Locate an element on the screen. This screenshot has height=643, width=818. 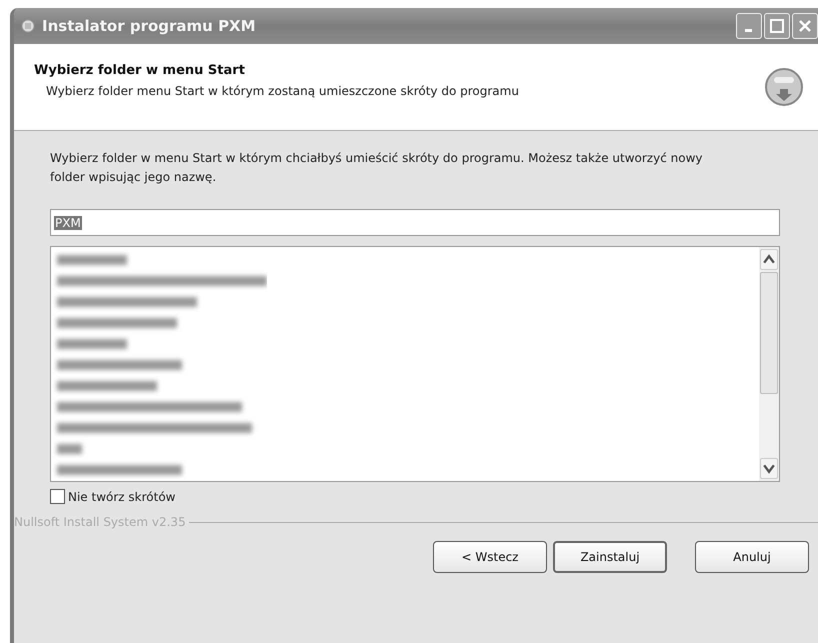
instructions-text: Wybierz folder w menu Start w którym chciałbyś umieścić skróty do programu. Możesz także utworzyć nowy folder wpisując jego nazwę. is located at coordinates (377, 168).